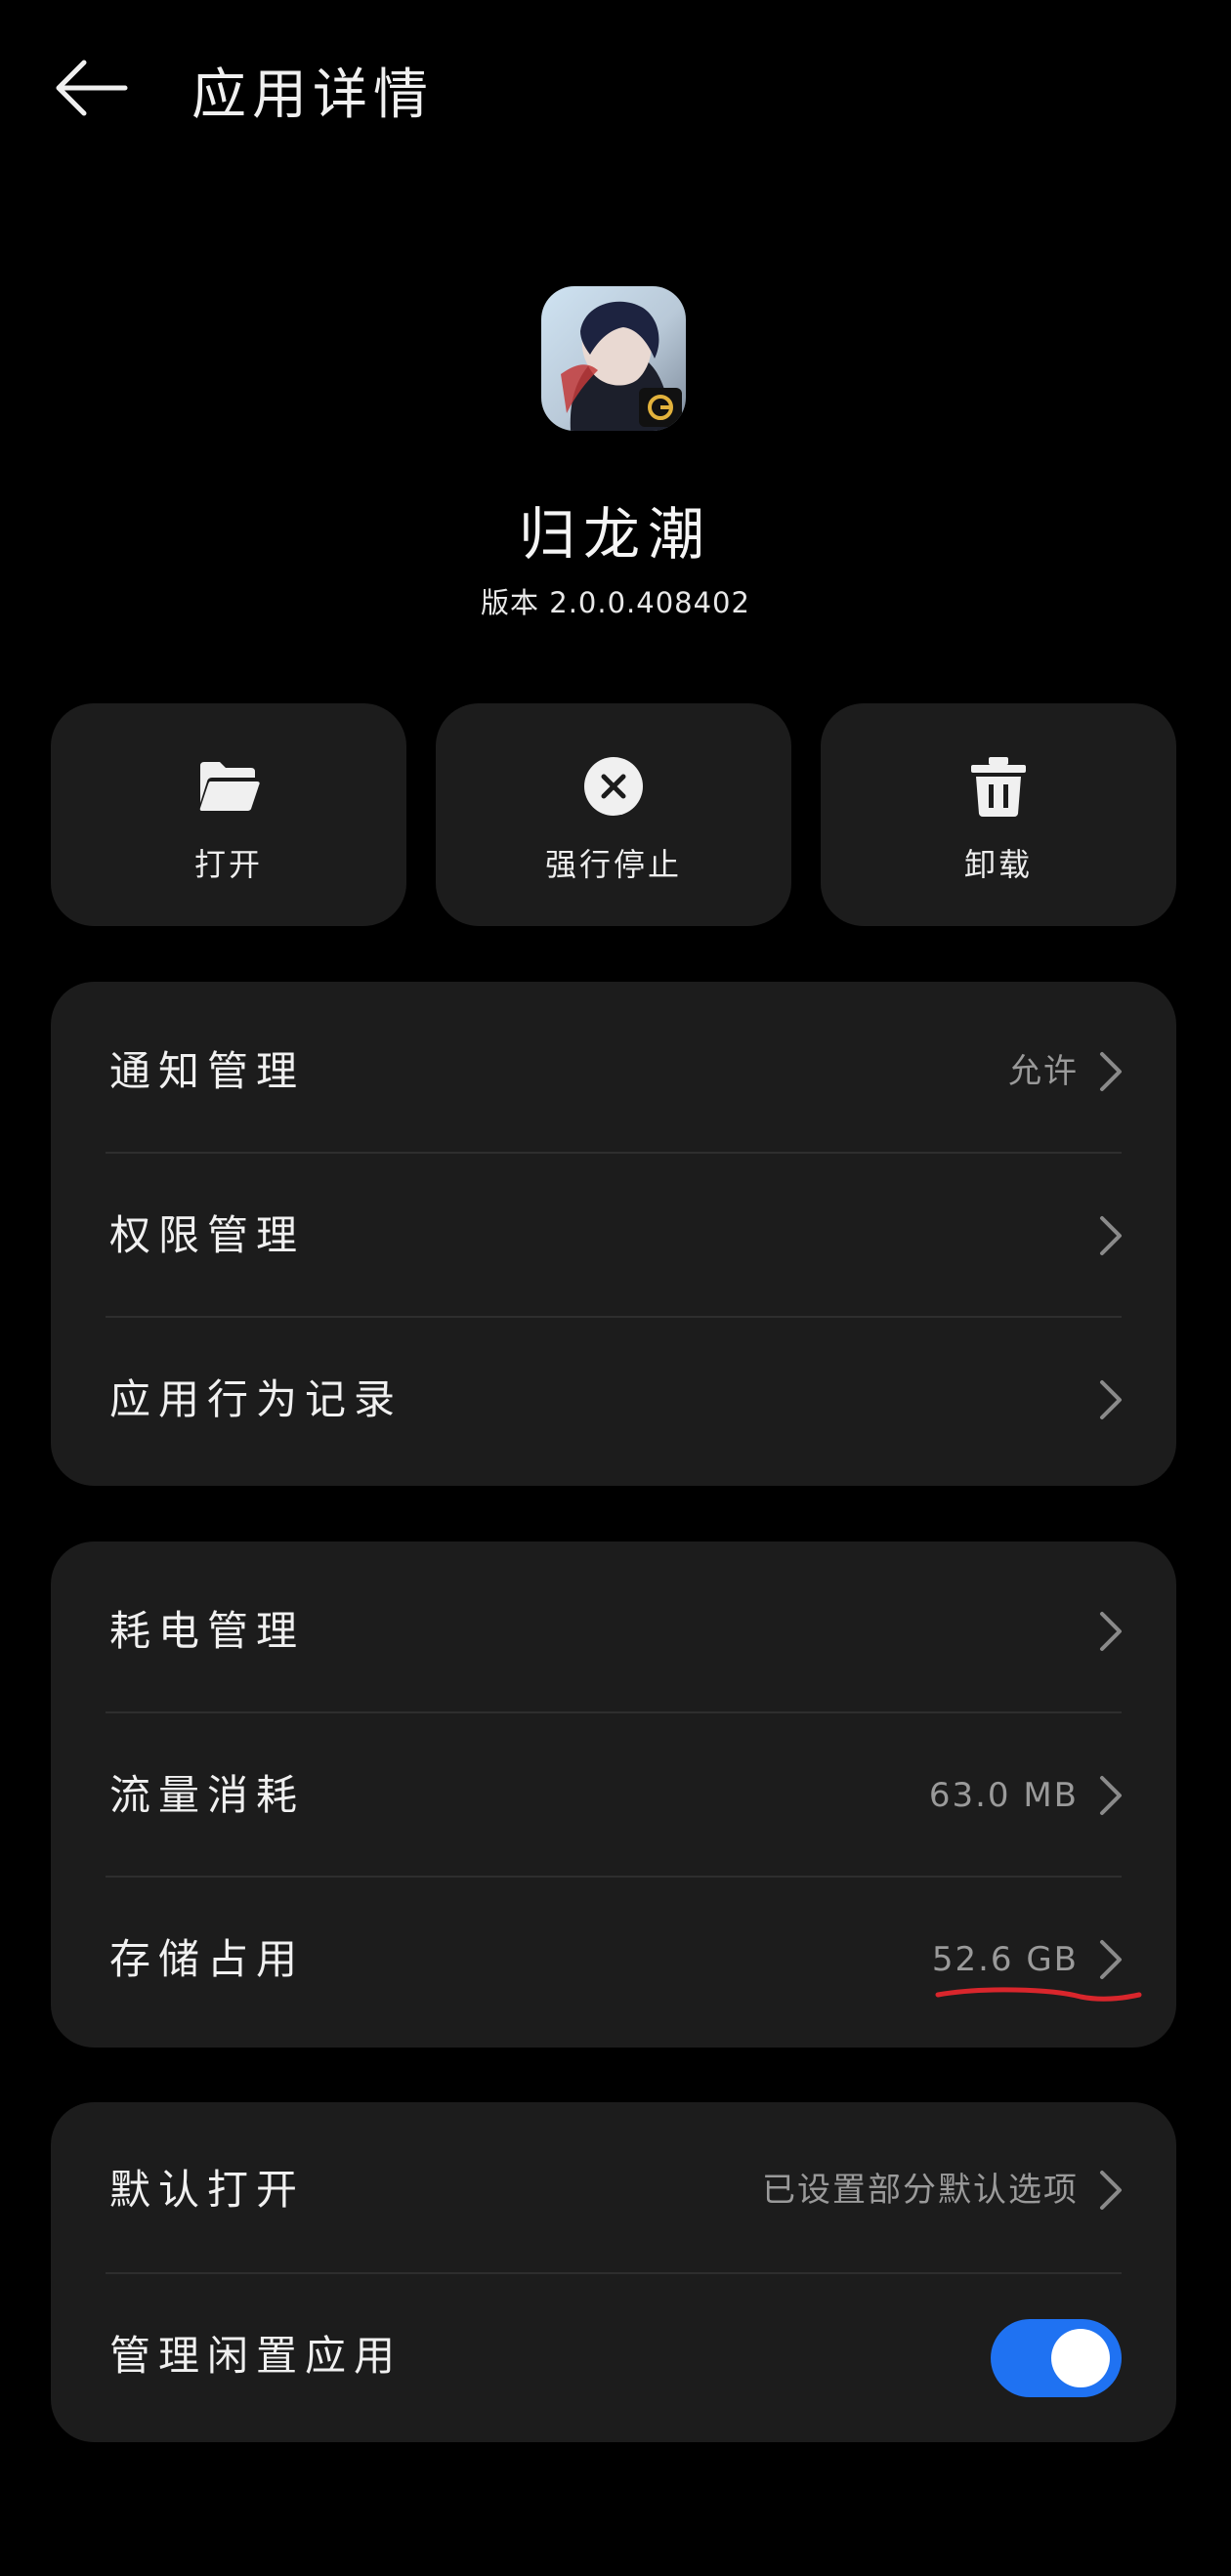 This screenshot has width=1231, height=2576. I want to click on force-stop-label: 强行停止, so click(613, 864).